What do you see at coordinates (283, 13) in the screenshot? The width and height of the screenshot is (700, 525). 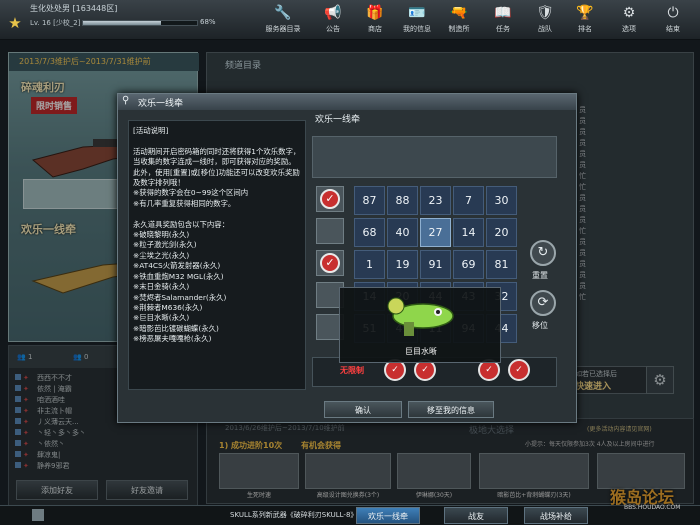 I see `wrench-icon: 🔧` at bounding box center [283, 13].